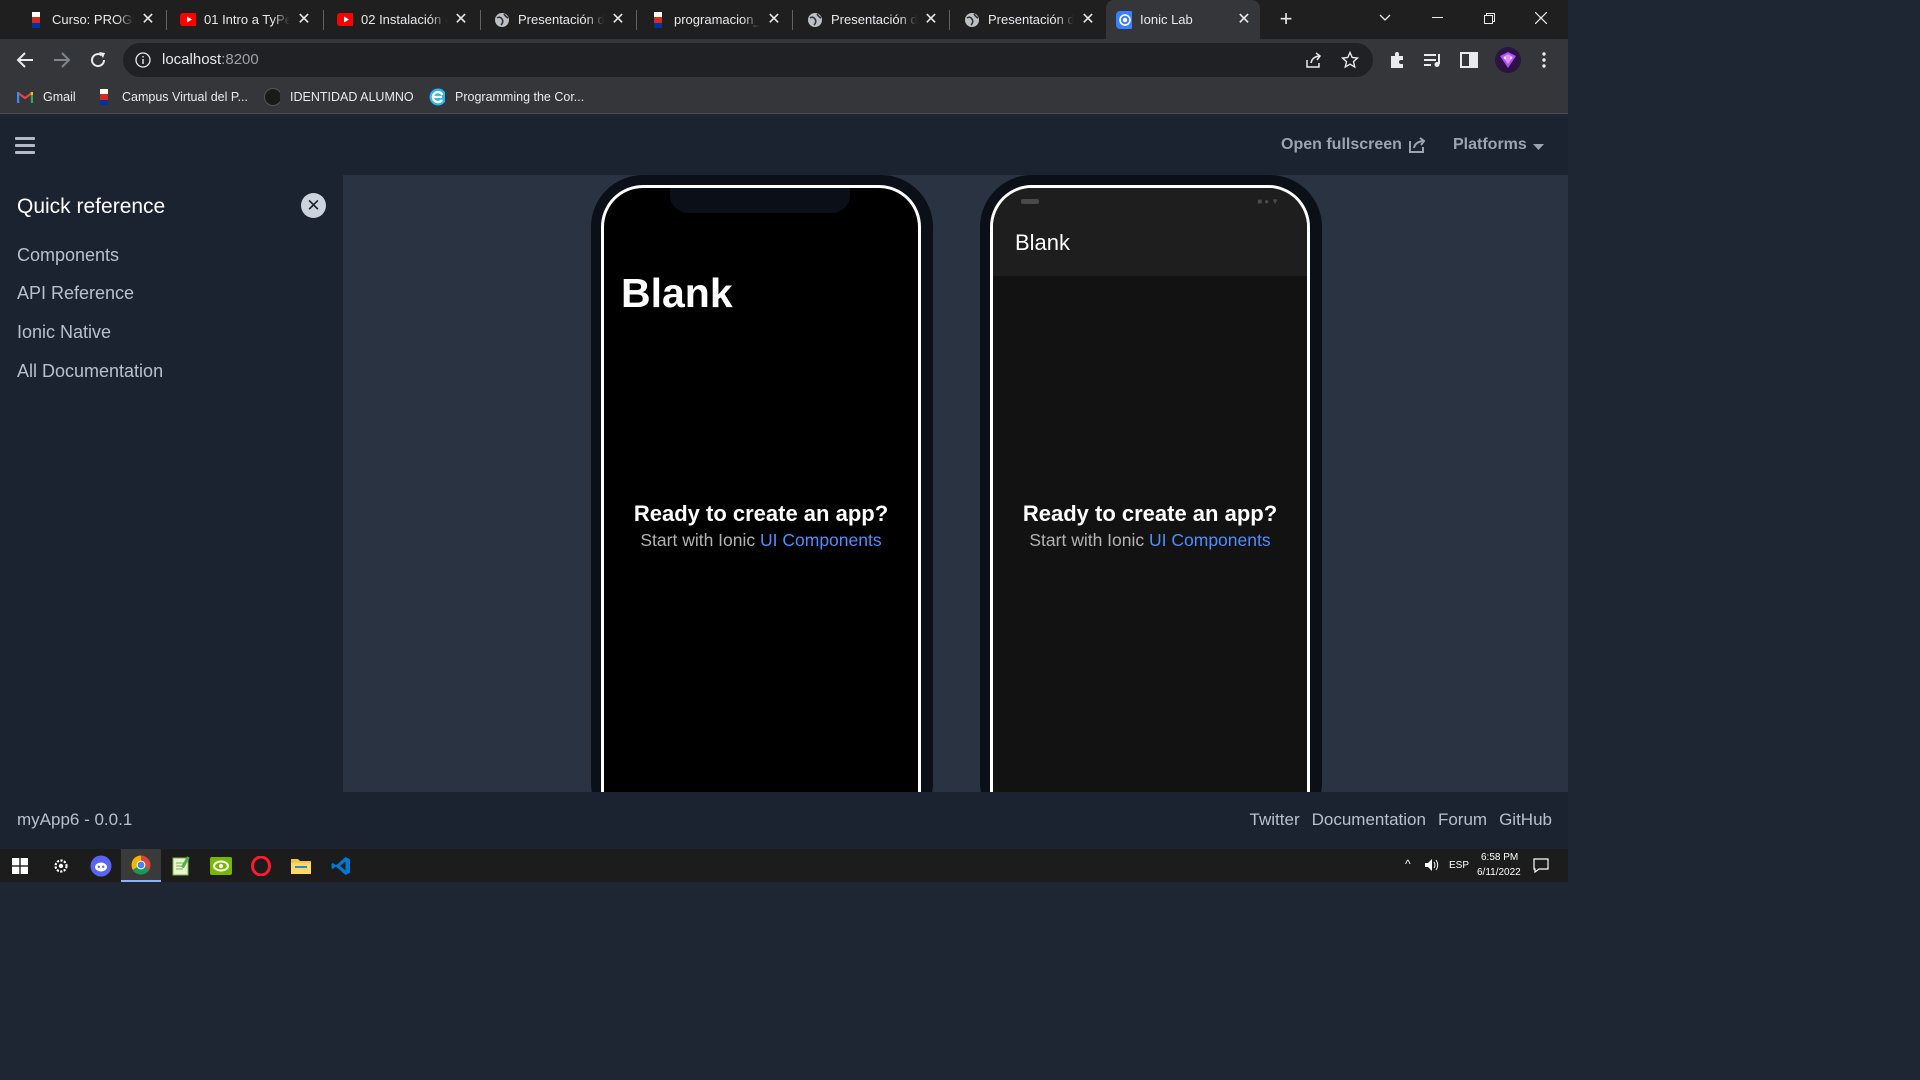  What do you see at coordinates (46, 97) in the screenshot?
I see `bookmark-gmail: Gmail` at bounding box center [46, 97].